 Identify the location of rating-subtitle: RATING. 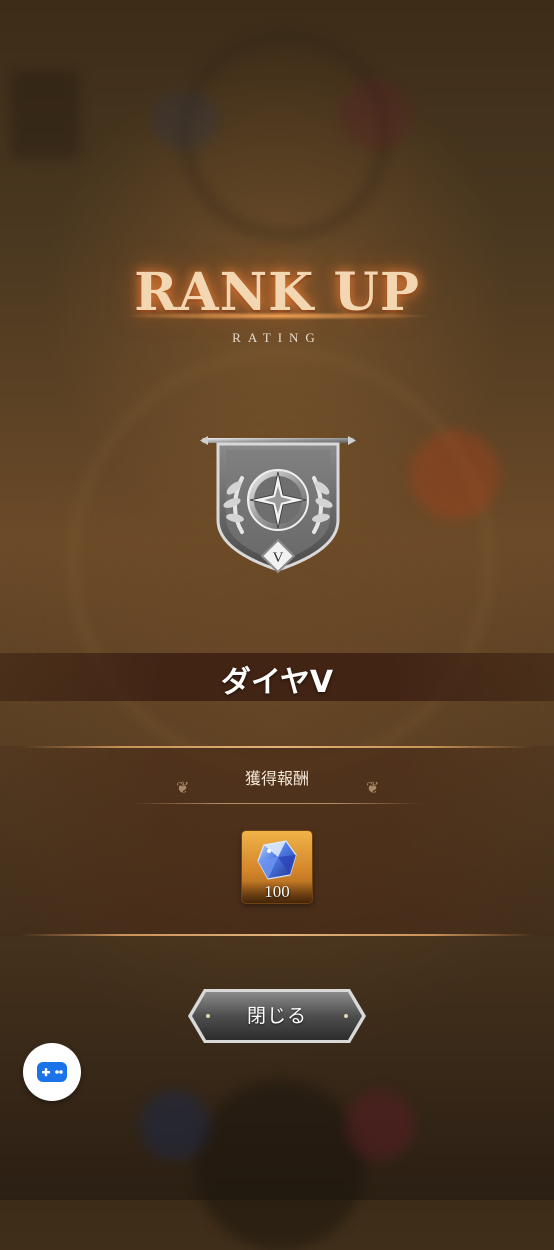
(277, 337).